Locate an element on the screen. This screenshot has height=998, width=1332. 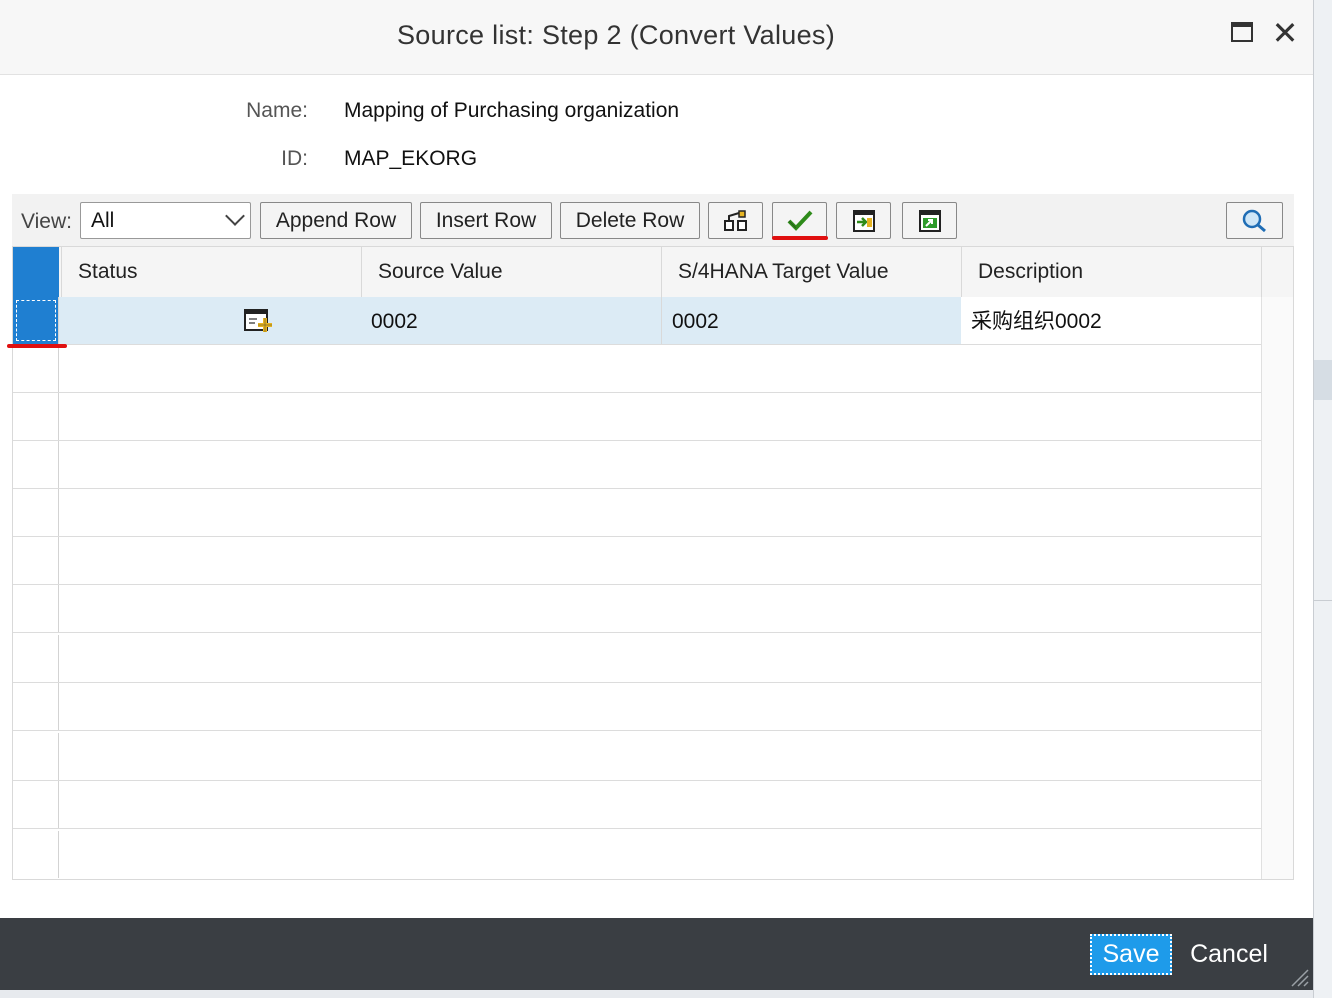
background-window-edge is located at coordinates (1322, 499).